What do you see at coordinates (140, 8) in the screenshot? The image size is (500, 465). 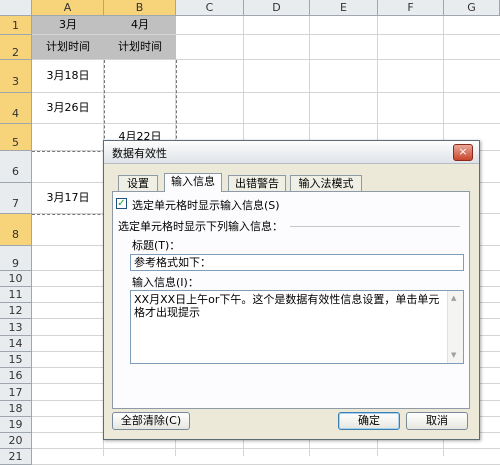 I see `column-header-b: B` at bounding box center [140, 8].